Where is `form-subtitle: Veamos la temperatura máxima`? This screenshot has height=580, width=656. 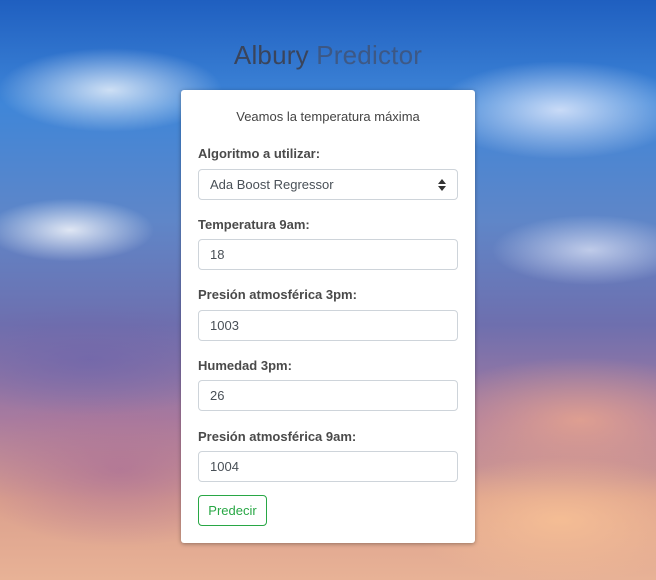 form-subtitle: Veamos la temperatura máxima is located at coordinates (328, 116).